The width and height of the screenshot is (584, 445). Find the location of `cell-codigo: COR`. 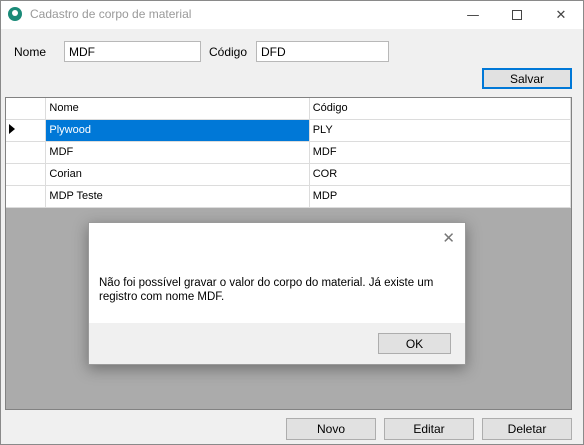

cell-codigo: COR is located at coordinates (440, 174).